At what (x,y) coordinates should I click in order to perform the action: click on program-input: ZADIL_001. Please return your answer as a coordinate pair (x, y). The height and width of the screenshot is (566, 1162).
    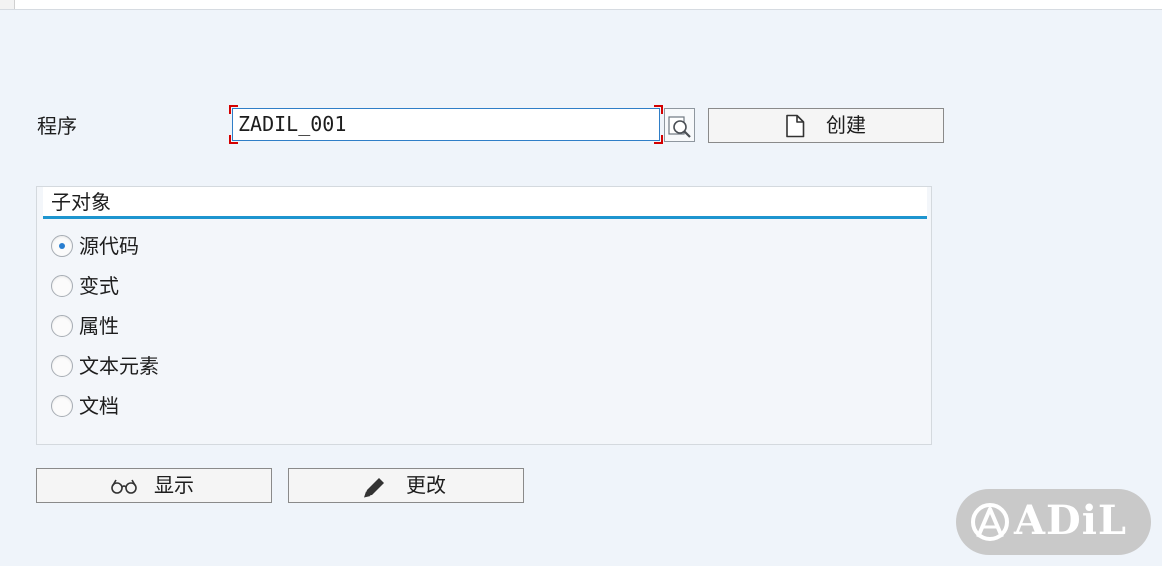
    Looking at the image, I should click on (446, 124).